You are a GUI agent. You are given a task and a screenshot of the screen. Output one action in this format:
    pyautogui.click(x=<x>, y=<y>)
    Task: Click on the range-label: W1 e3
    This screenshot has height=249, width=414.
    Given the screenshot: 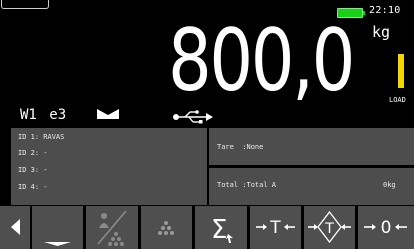 What is the action you would take?
    pyautogui.click(x=43, y=115)
    